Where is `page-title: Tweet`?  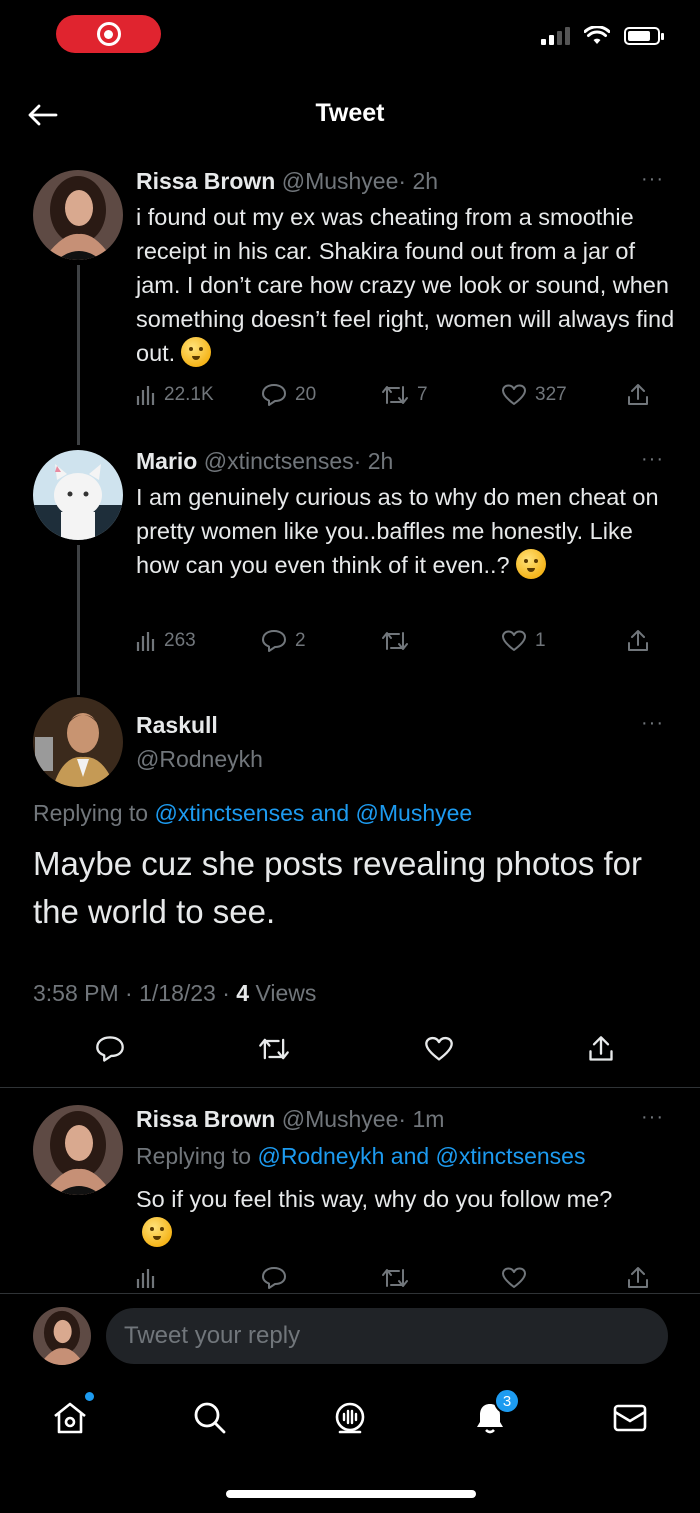
page-title: Tweet is located at coordinates (350, 113).